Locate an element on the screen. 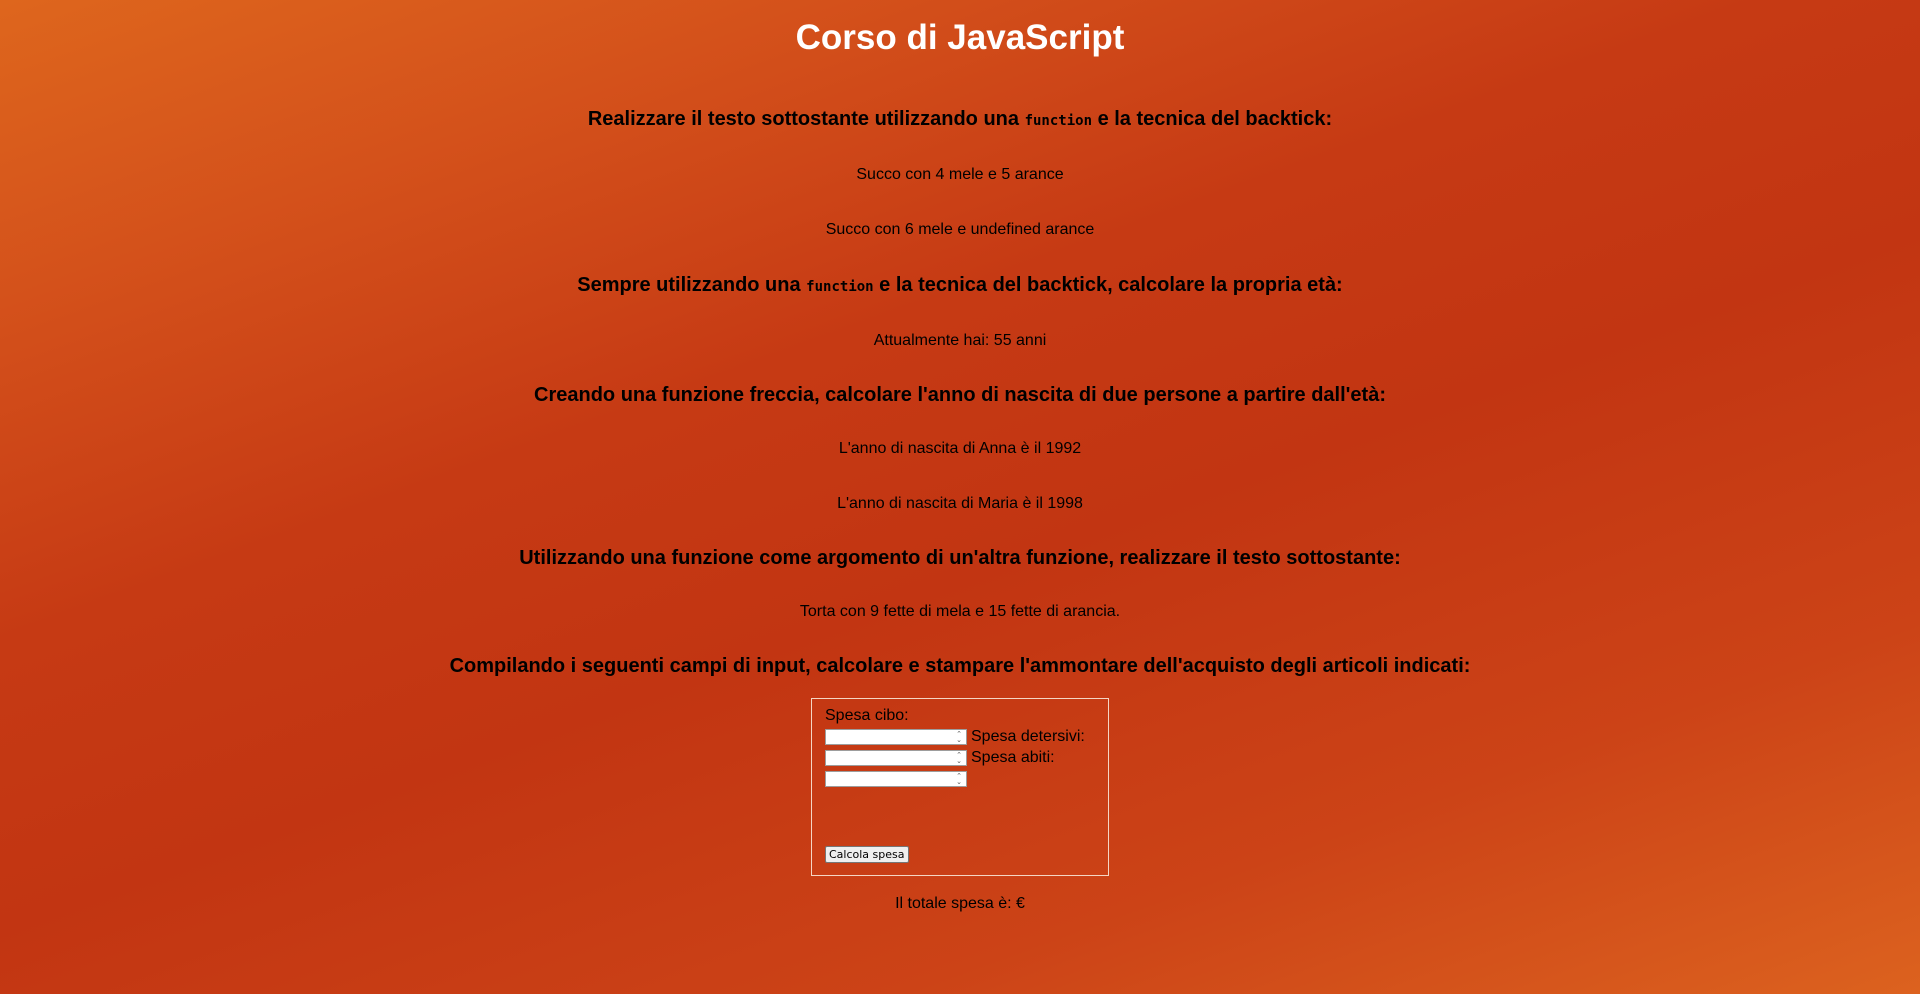 The image size is (1920, 994). clothes-label: Spesa abiti: is located at coordinates (1013, 757).